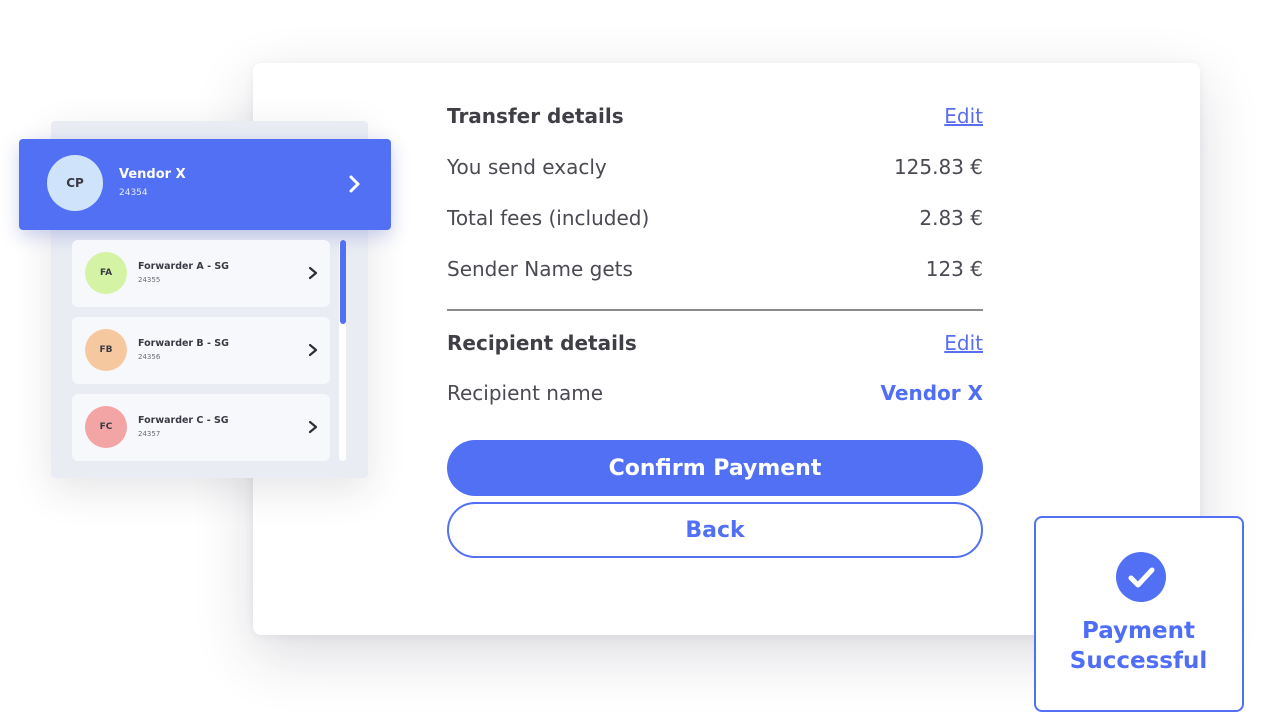  I want to click on fees-label: Total fees (included), so click(548, 218).